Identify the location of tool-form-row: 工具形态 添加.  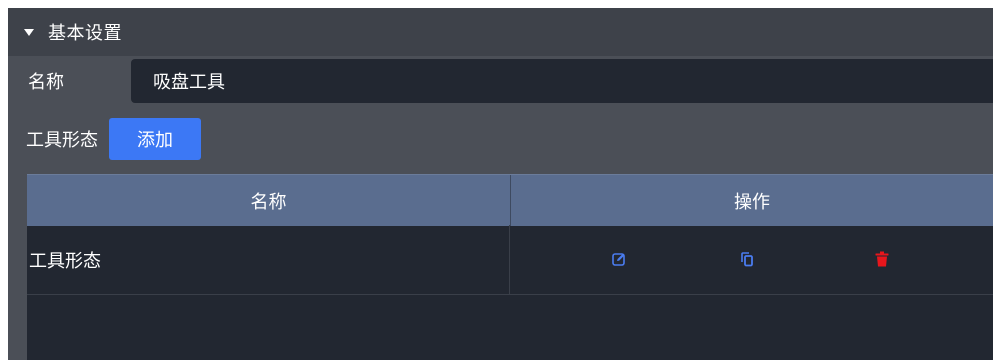
(500, 139).